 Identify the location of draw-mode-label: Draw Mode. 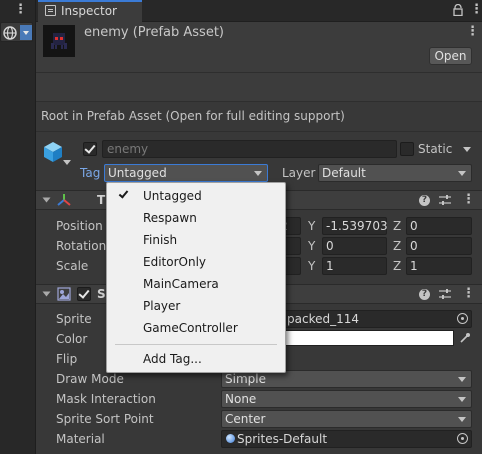
(90, 379).